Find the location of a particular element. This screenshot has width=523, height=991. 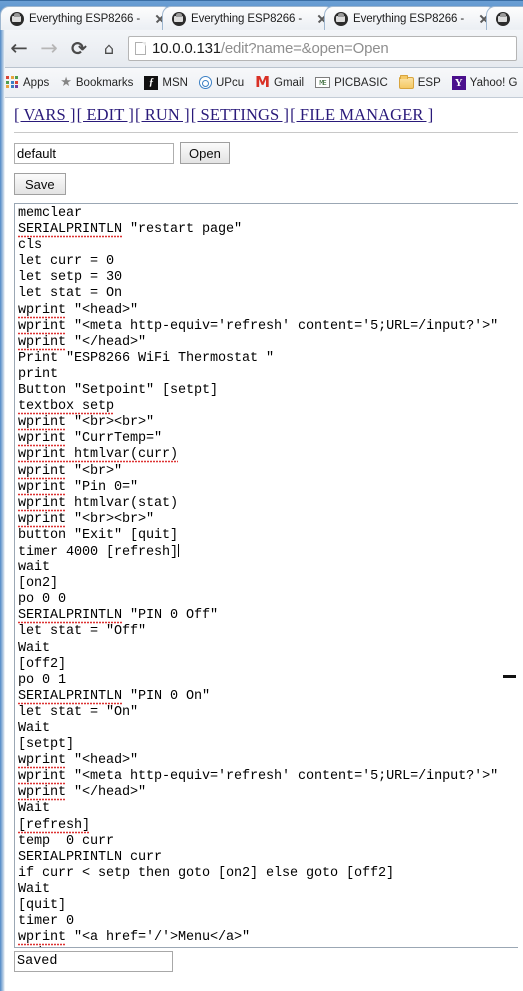

nav-link-label: [ EDIT ] is located at coordinates (105, 114).